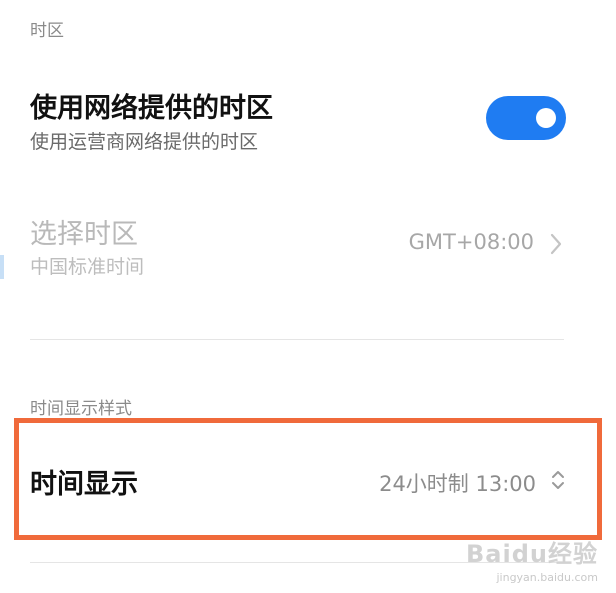 Image resolution: width=616 pixels, height=593 pixels. What do you see at coordinates (297, 339) in the screenshot?
I see `section-divider` at bounding box center [297, 339].